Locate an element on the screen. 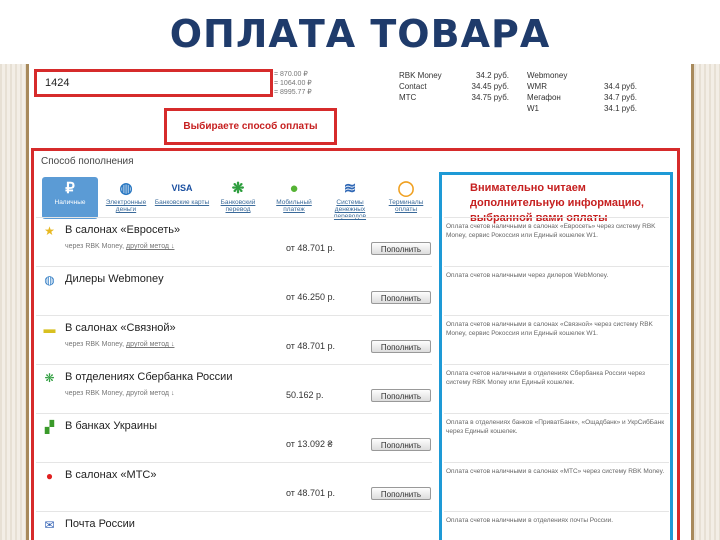  payment-option-row: ✉ Почта России is located at coordinates (234, 525).